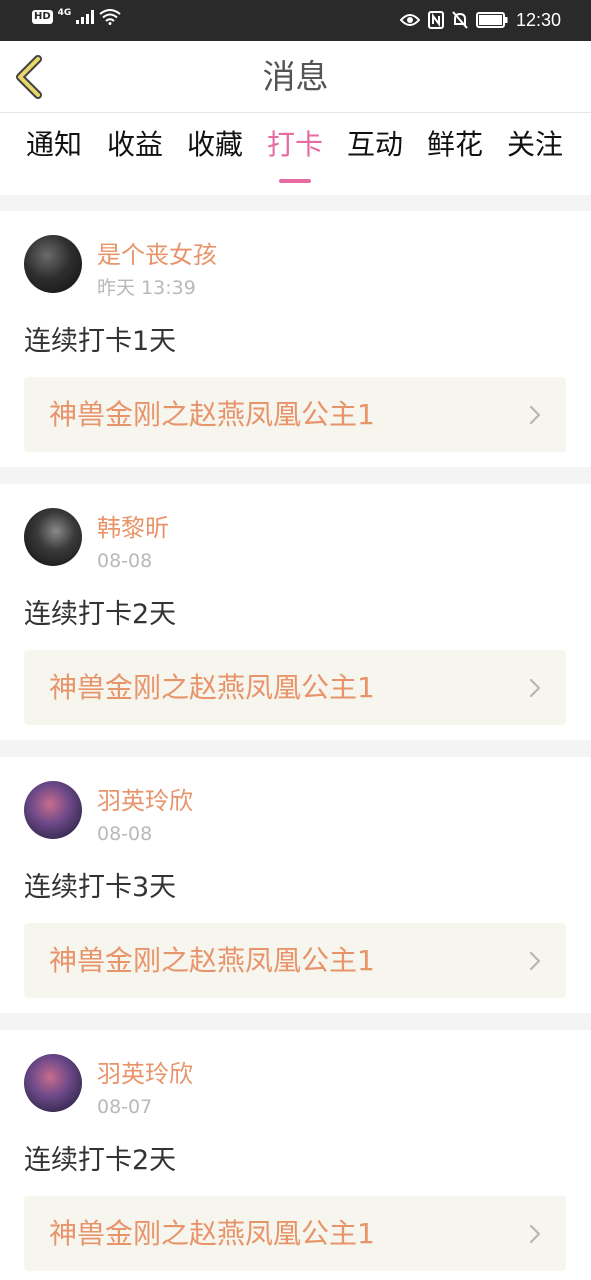 This screenshot has width=591, height=1280. I want to click on tab-label: 通知, so click(53, 144).